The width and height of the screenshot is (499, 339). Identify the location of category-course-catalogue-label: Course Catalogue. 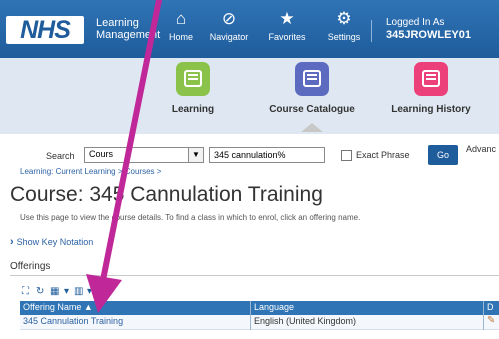
(312, 109).